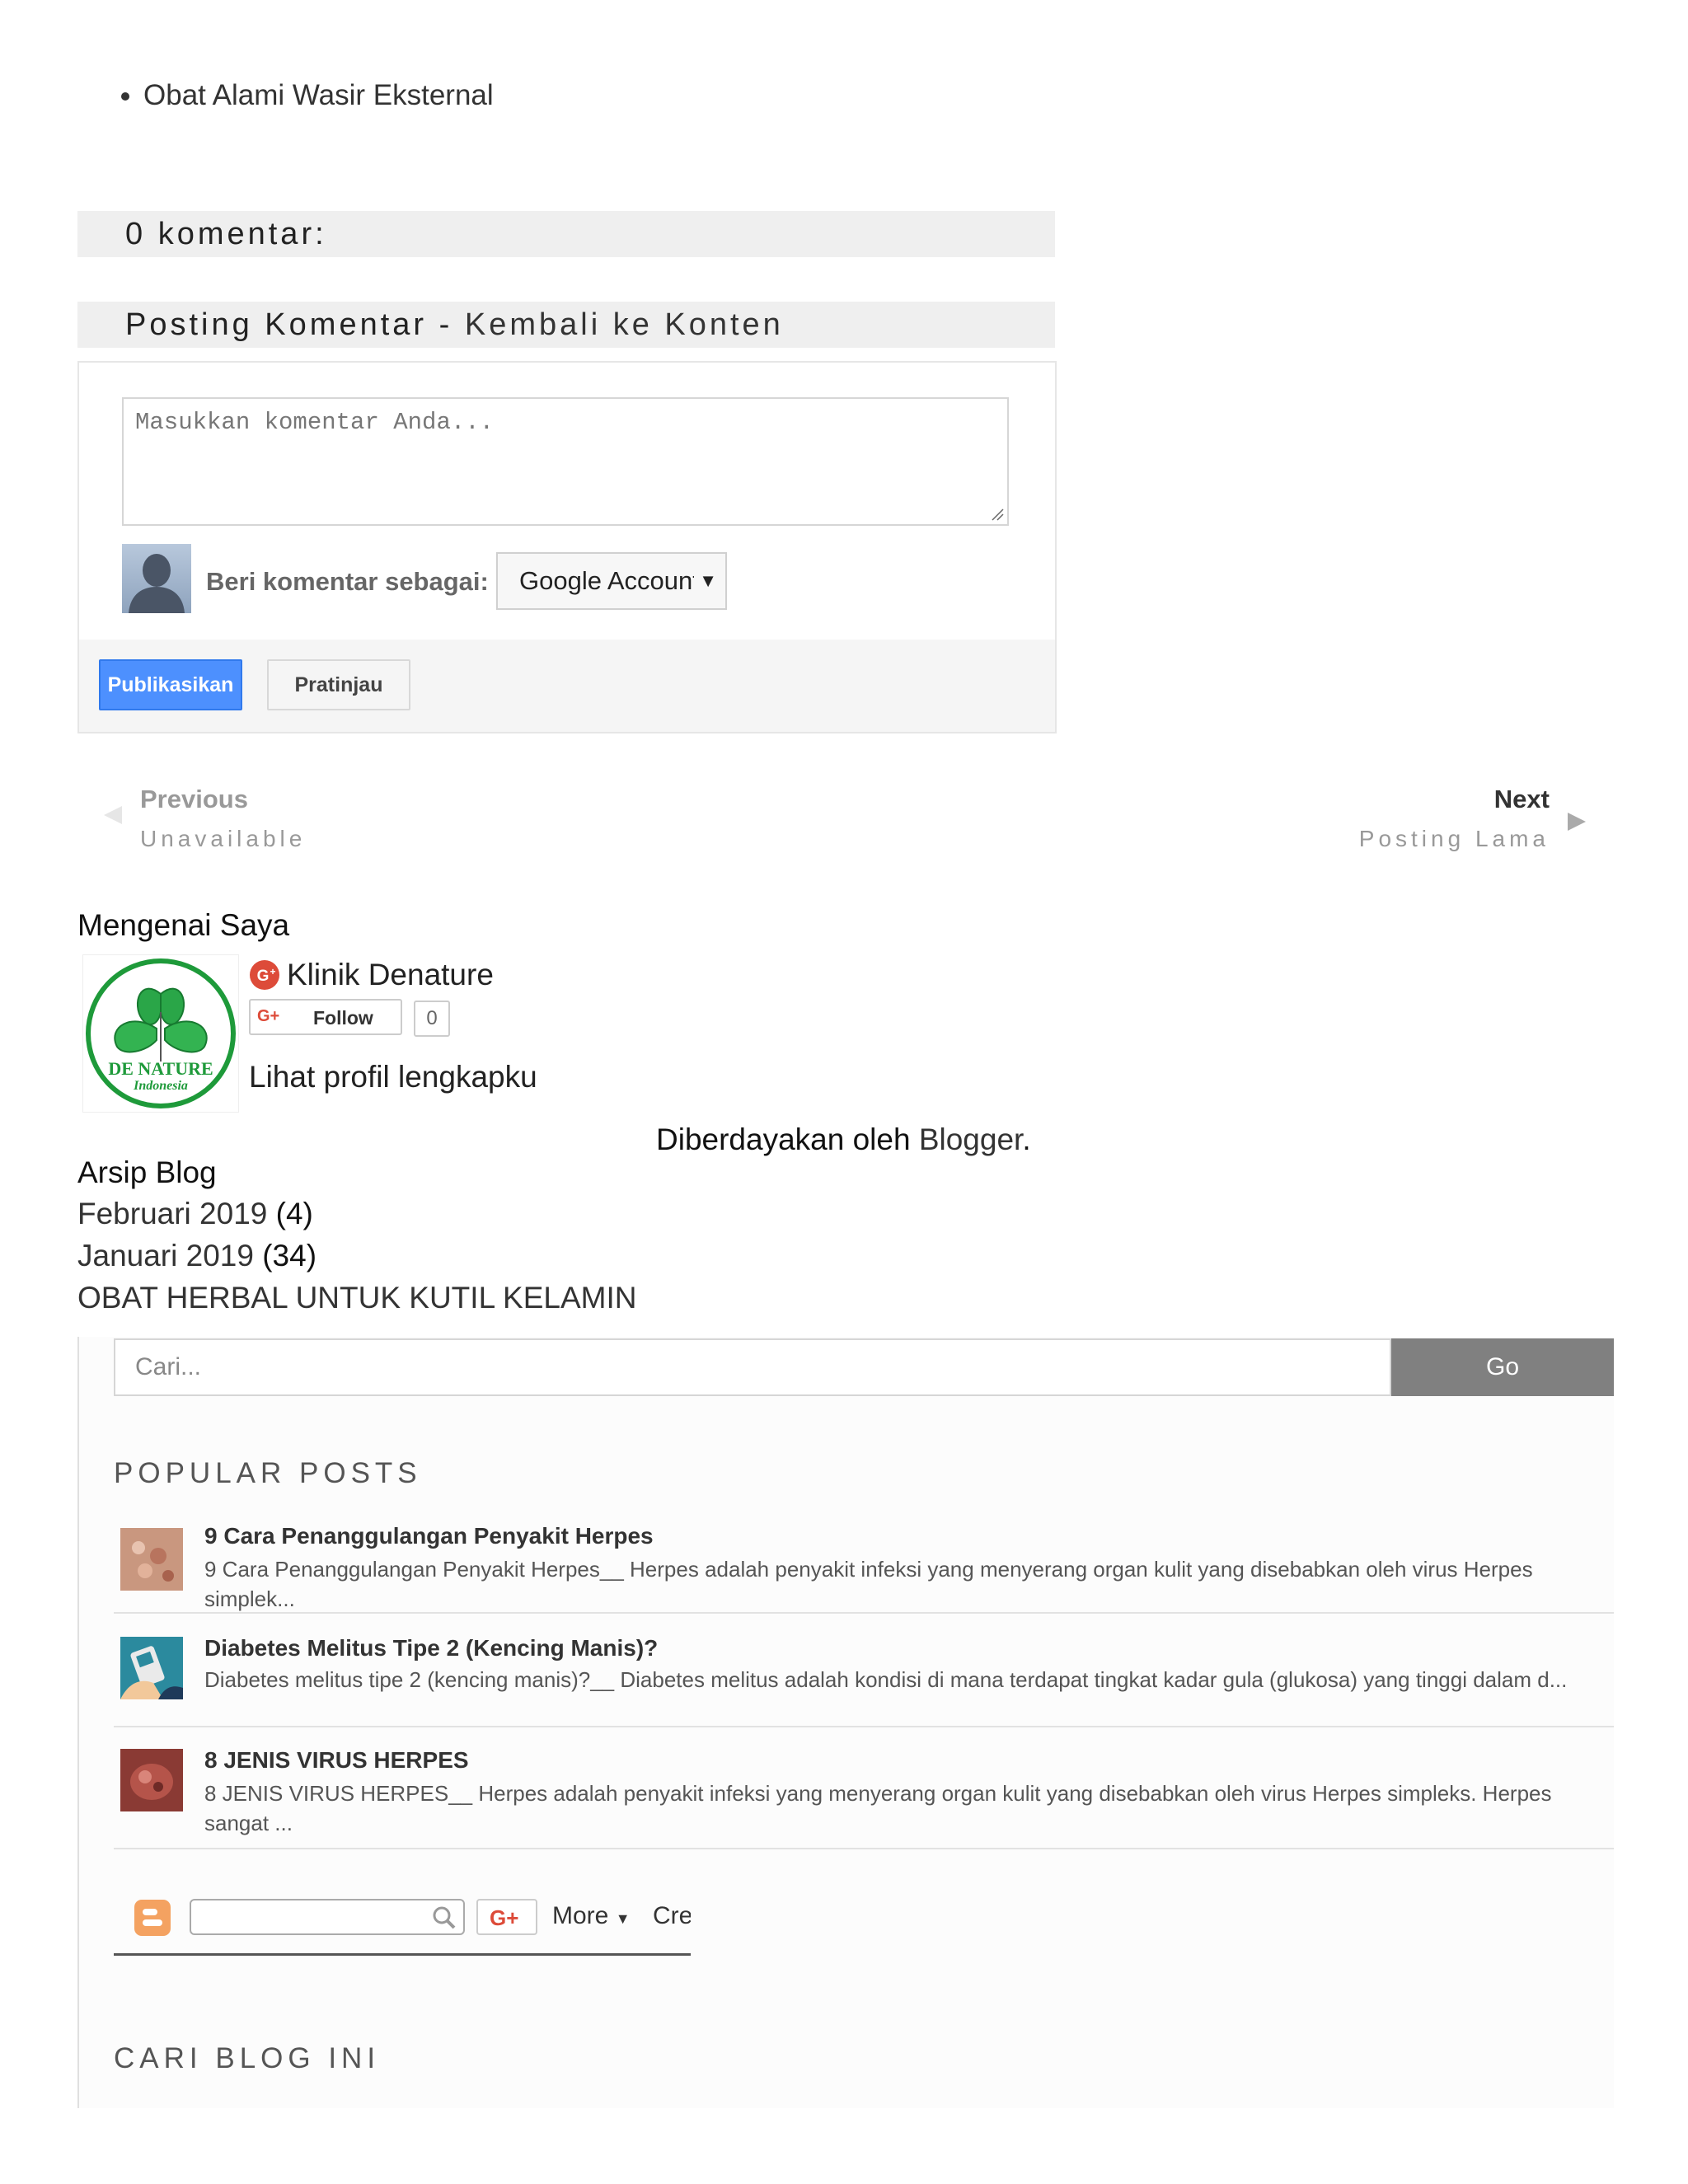 The image size is (1688, 2184). What do you see at coordinates (1502, 1367) in the screenshot?
I see `search-go-button: Go` at bounding box center [1502, 1367].